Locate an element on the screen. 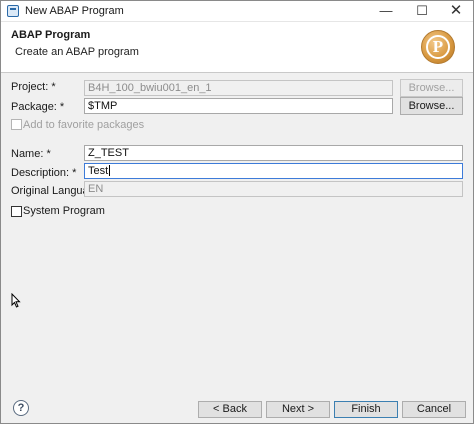  abap-program-banner-icon: P is located at coordinates (438, 47).